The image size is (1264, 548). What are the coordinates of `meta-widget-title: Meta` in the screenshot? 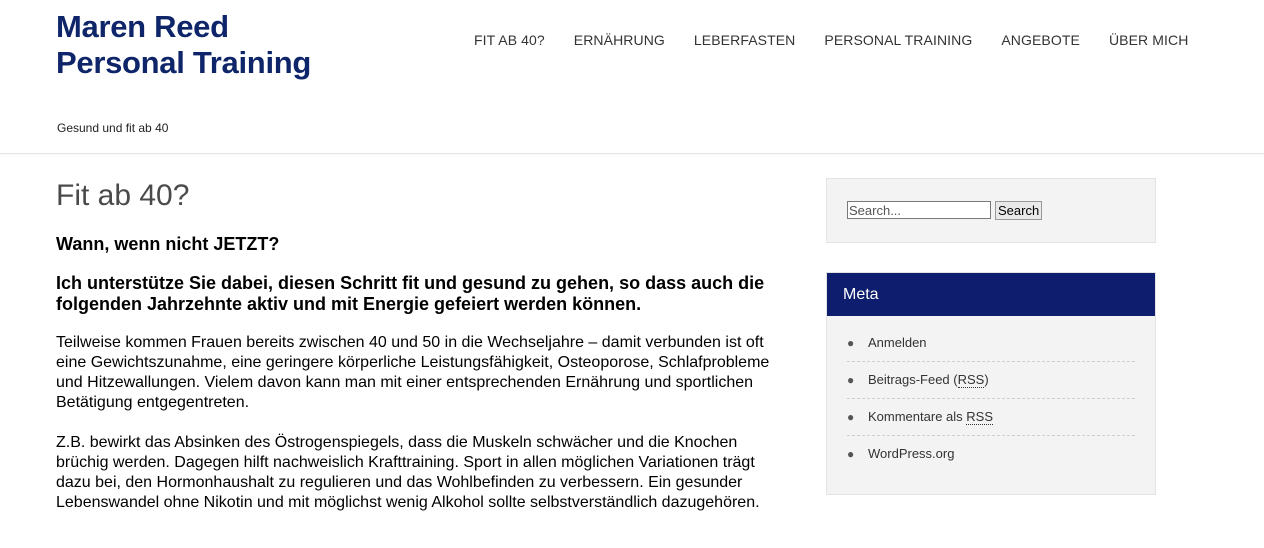 It's located at (991, 294).